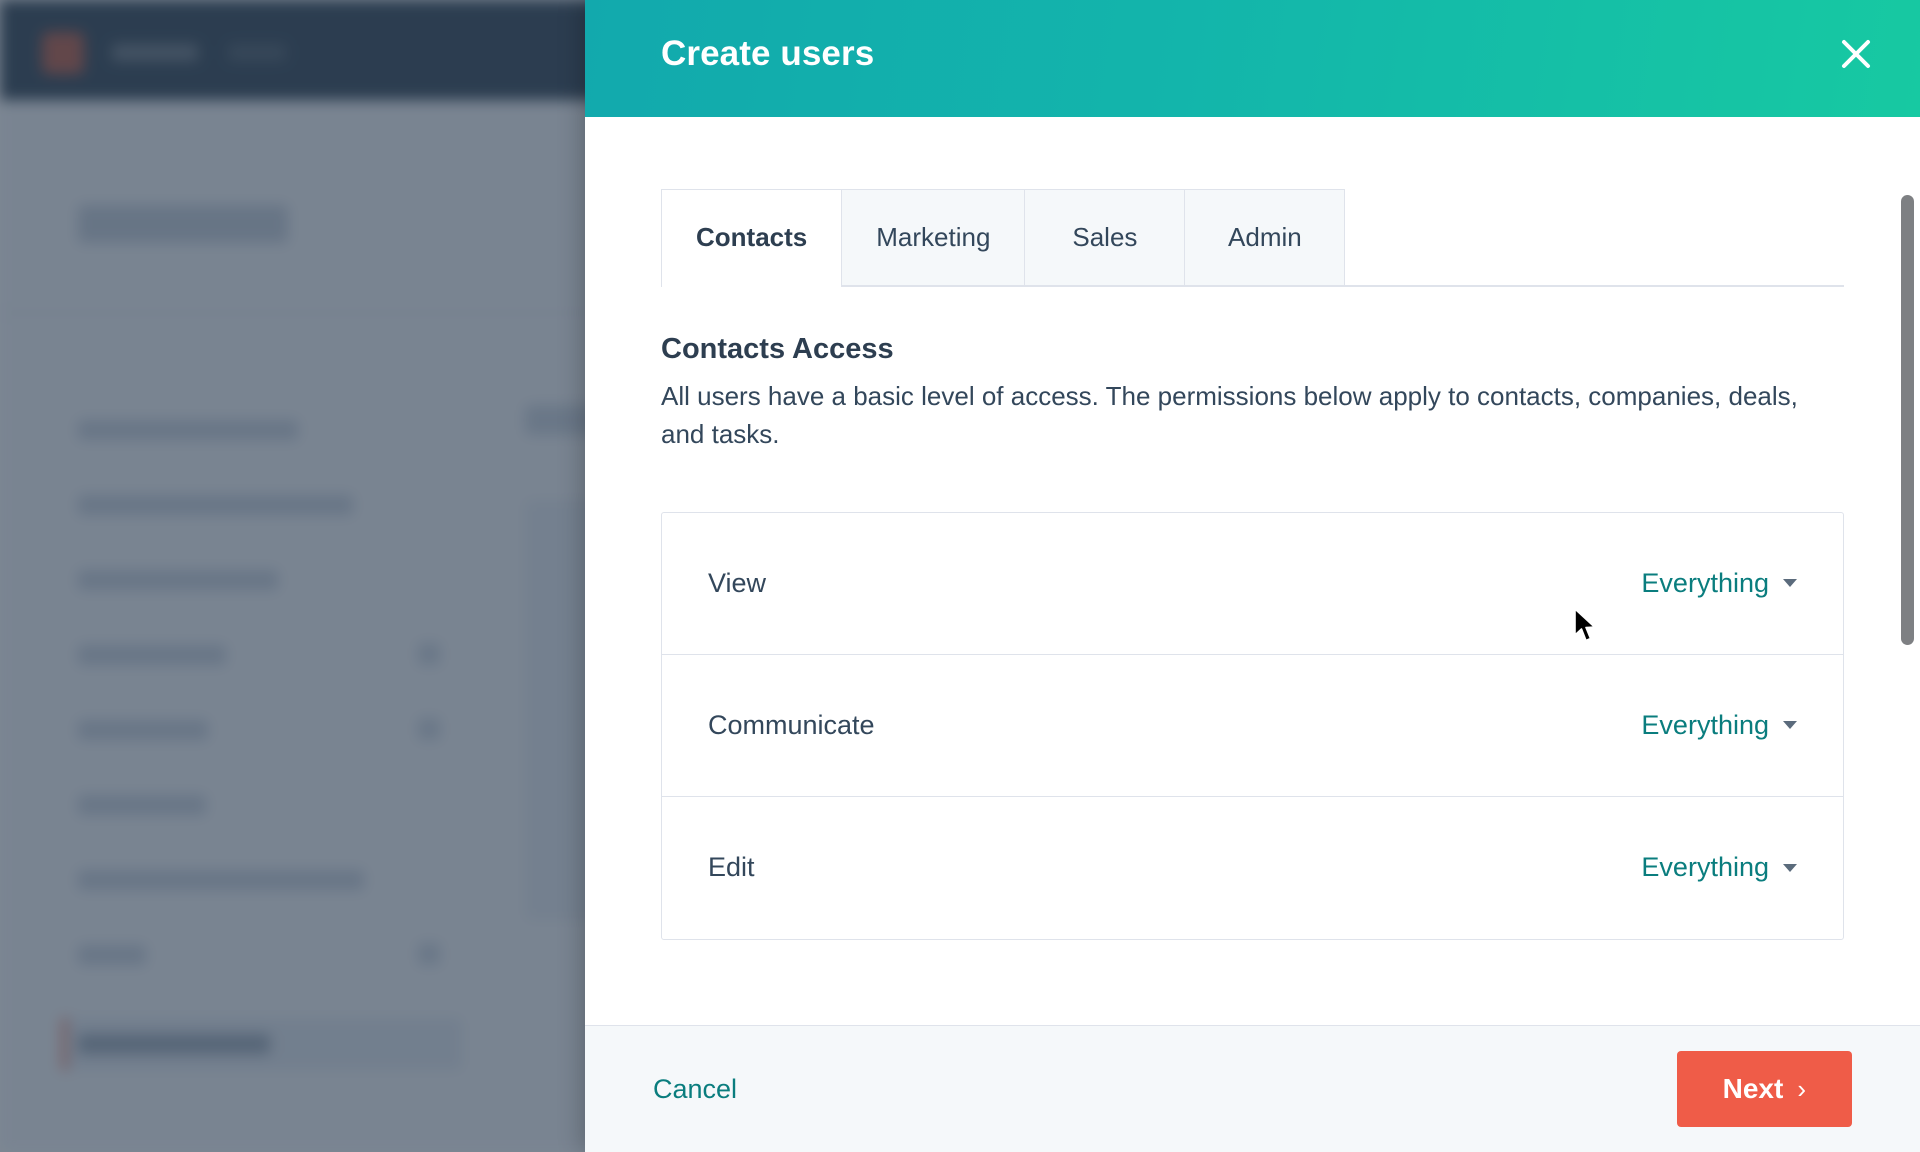  What do you see at coordinates (768, 53) in the screenshot?
I see `modal-title: Create users` at bounding box center [768, 53].